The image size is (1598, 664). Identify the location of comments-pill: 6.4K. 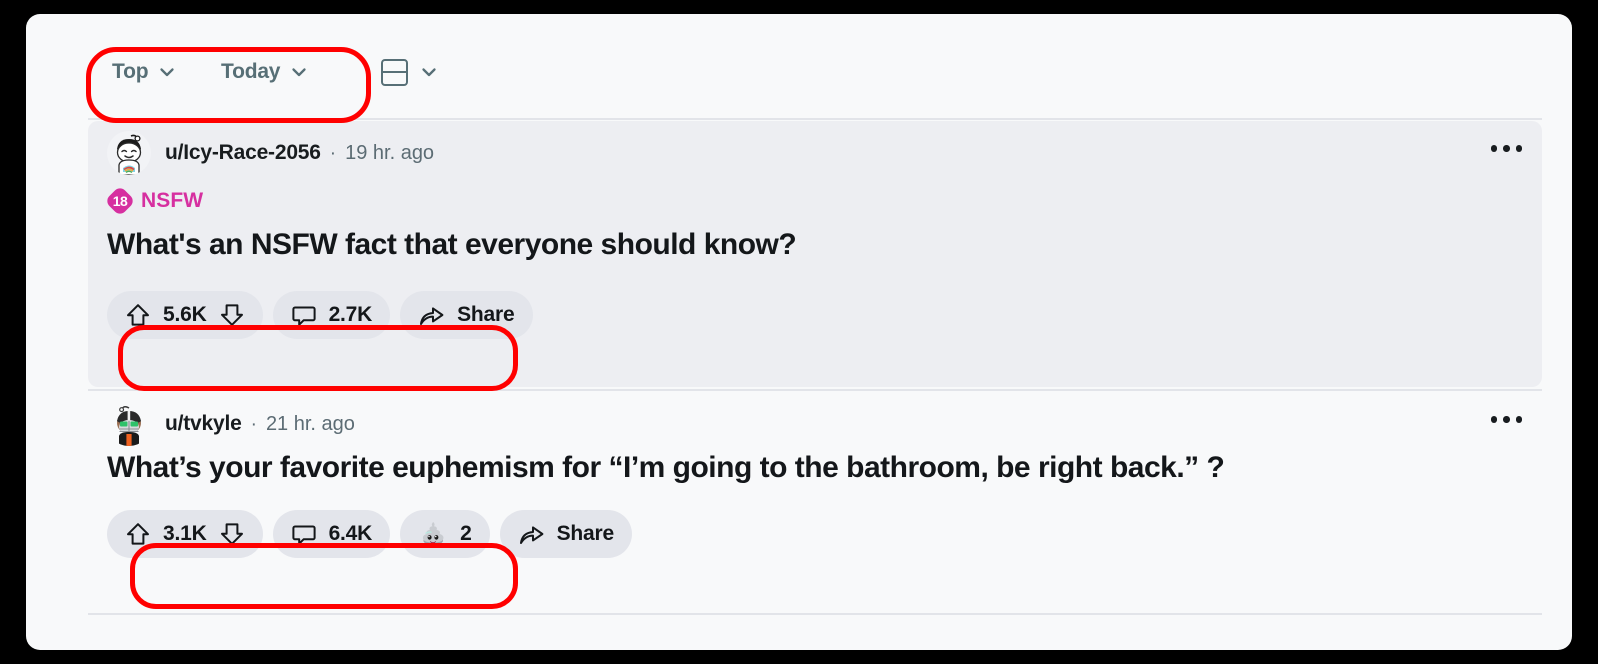
(331, 534).